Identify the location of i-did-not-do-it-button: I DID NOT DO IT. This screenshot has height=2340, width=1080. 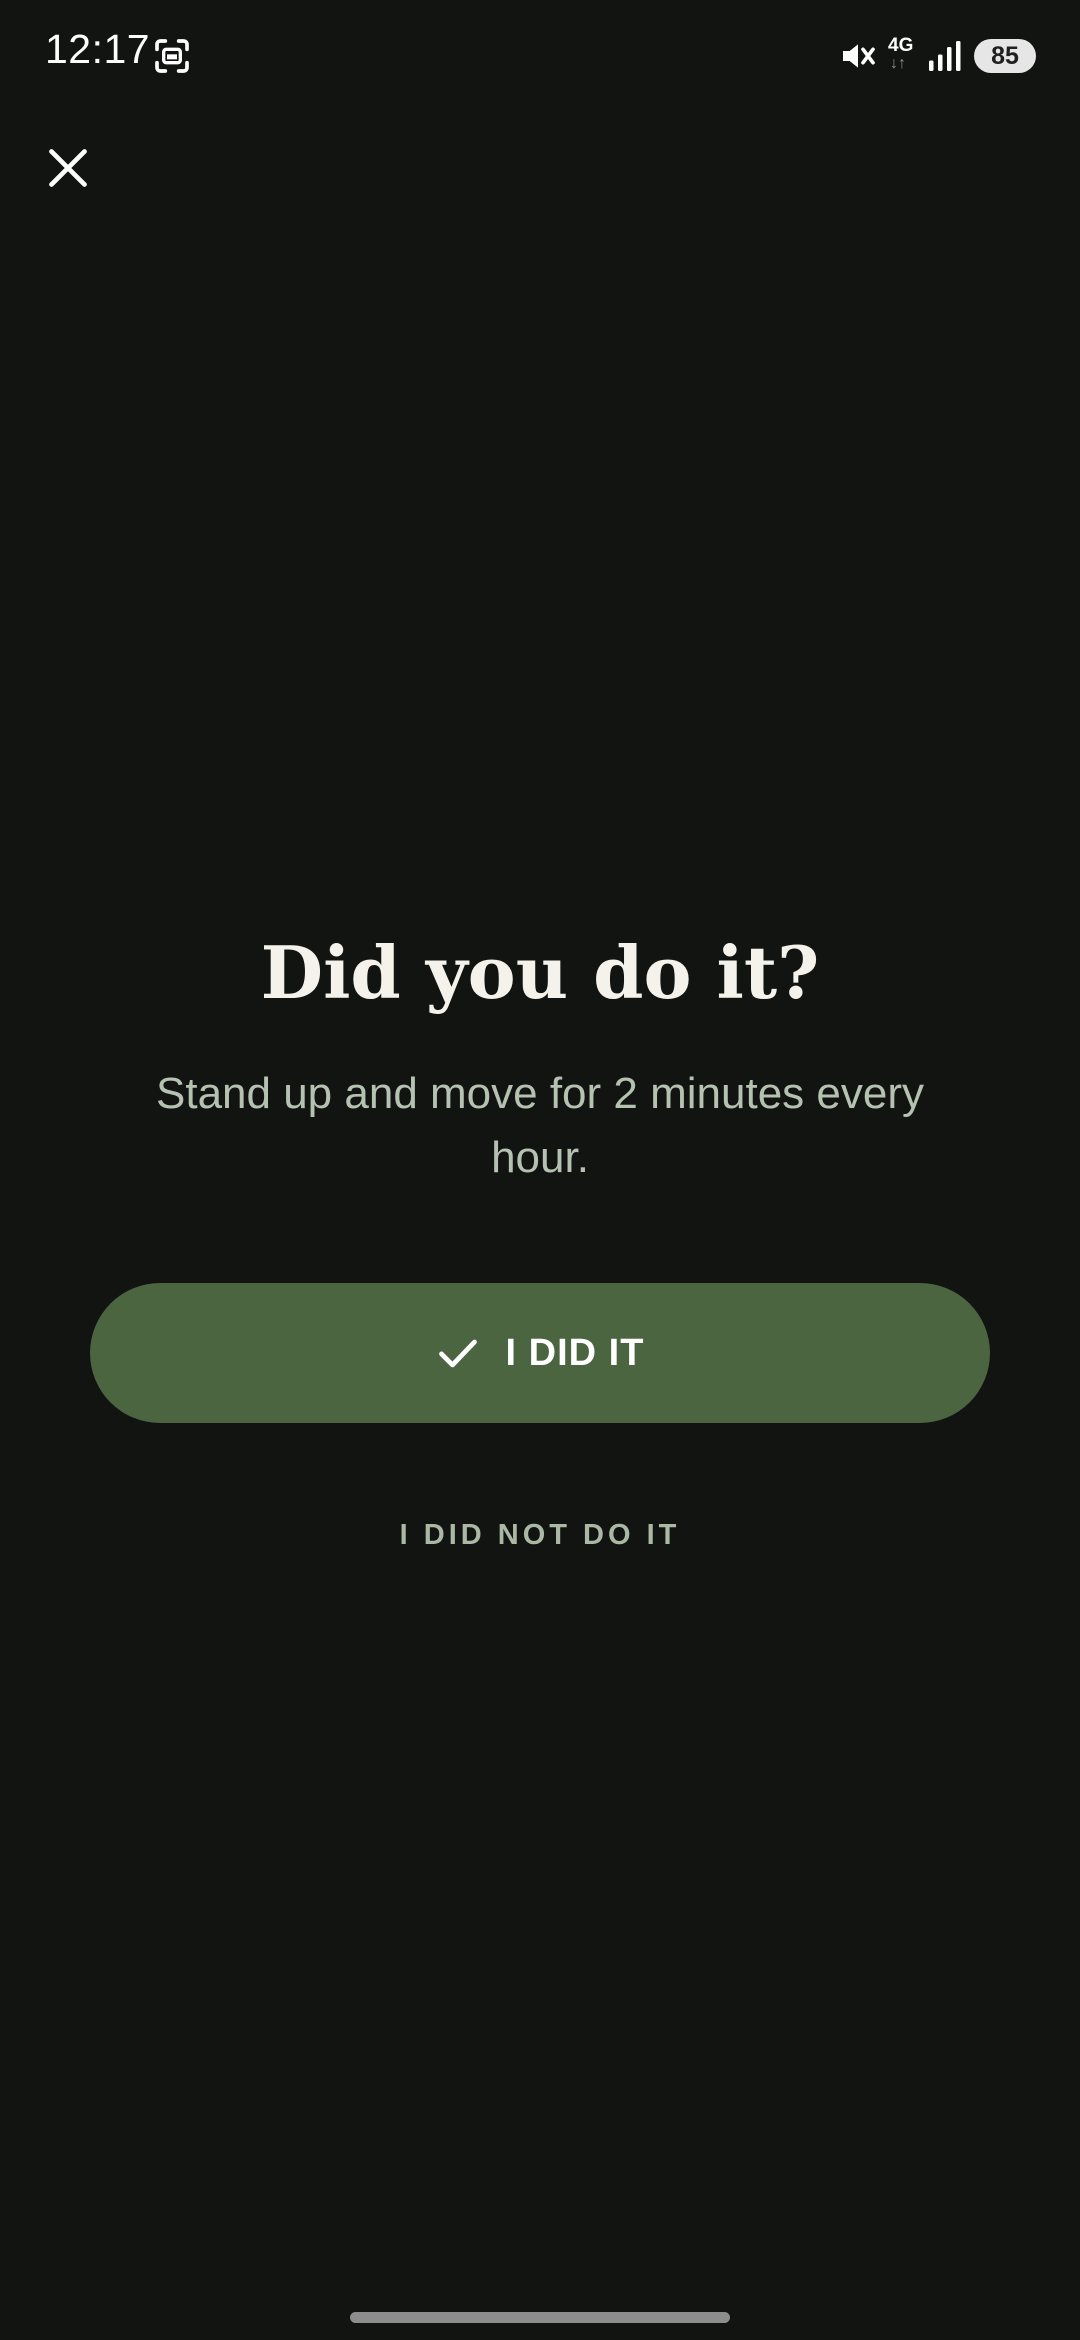
(540, 1535).